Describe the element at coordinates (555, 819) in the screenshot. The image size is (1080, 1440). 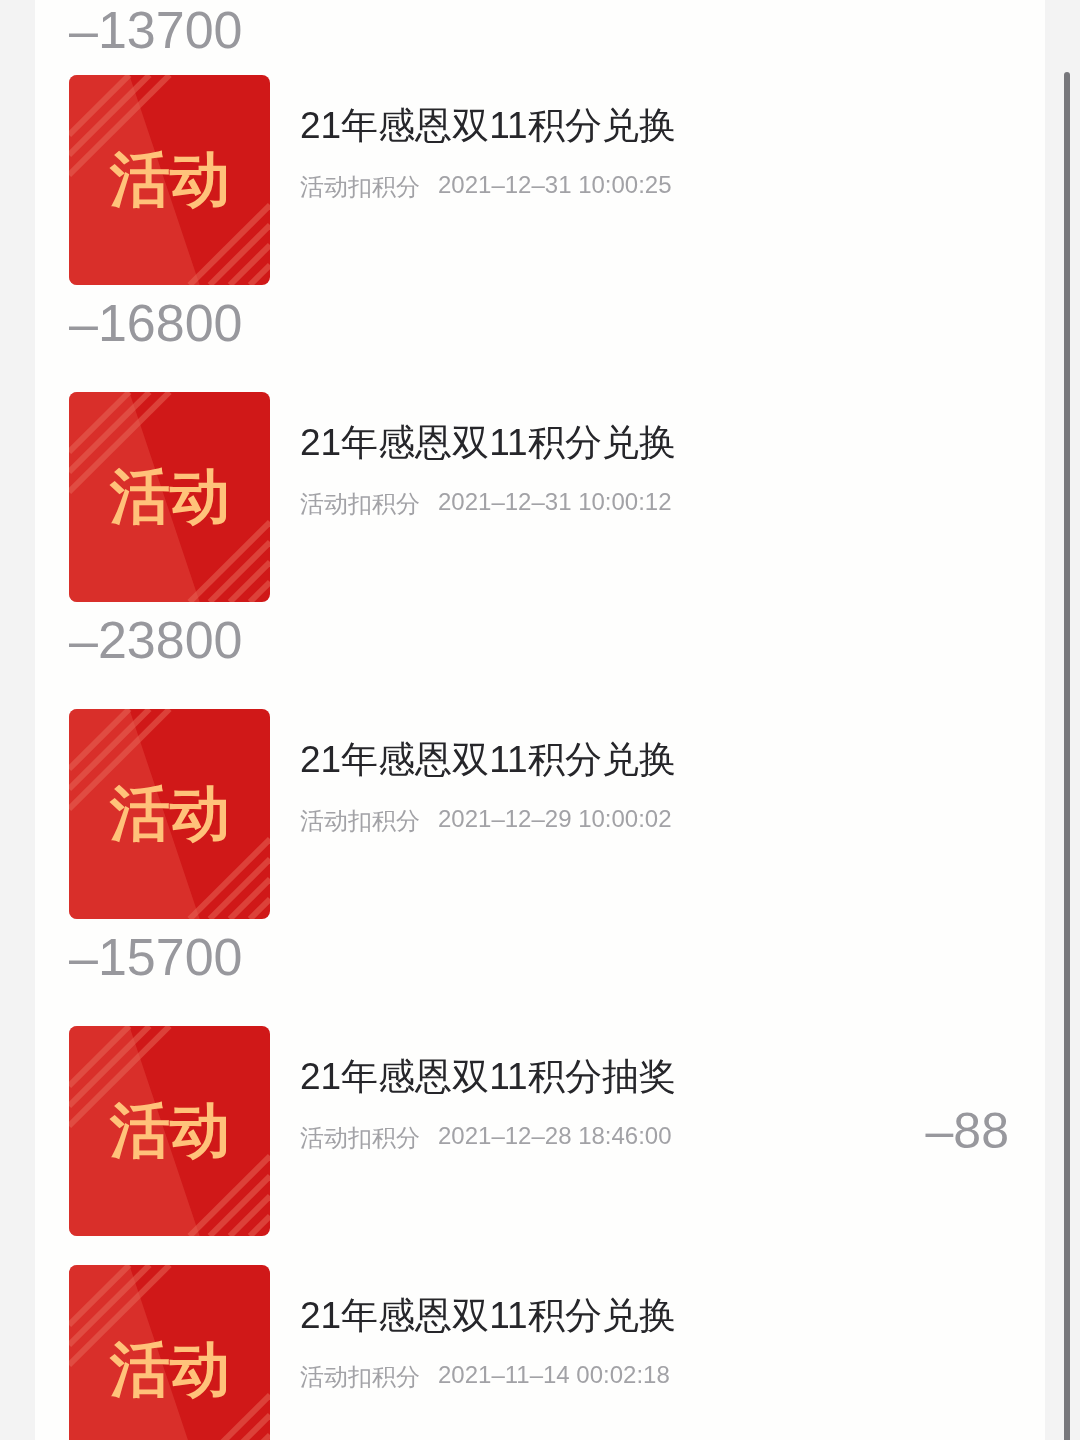
I see `record-time: 2021–12–29 10:00:02` at that location.